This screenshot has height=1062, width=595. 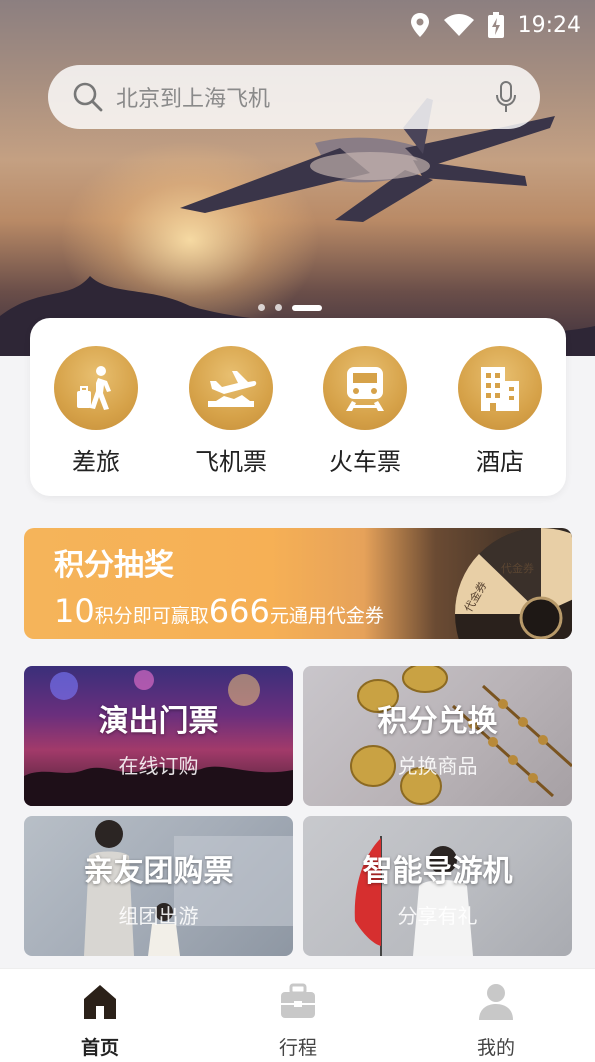 What do you see at coordinates (96, 388) in the screenshot?
I see `traveler-icon` at bounding box center [96, 388].